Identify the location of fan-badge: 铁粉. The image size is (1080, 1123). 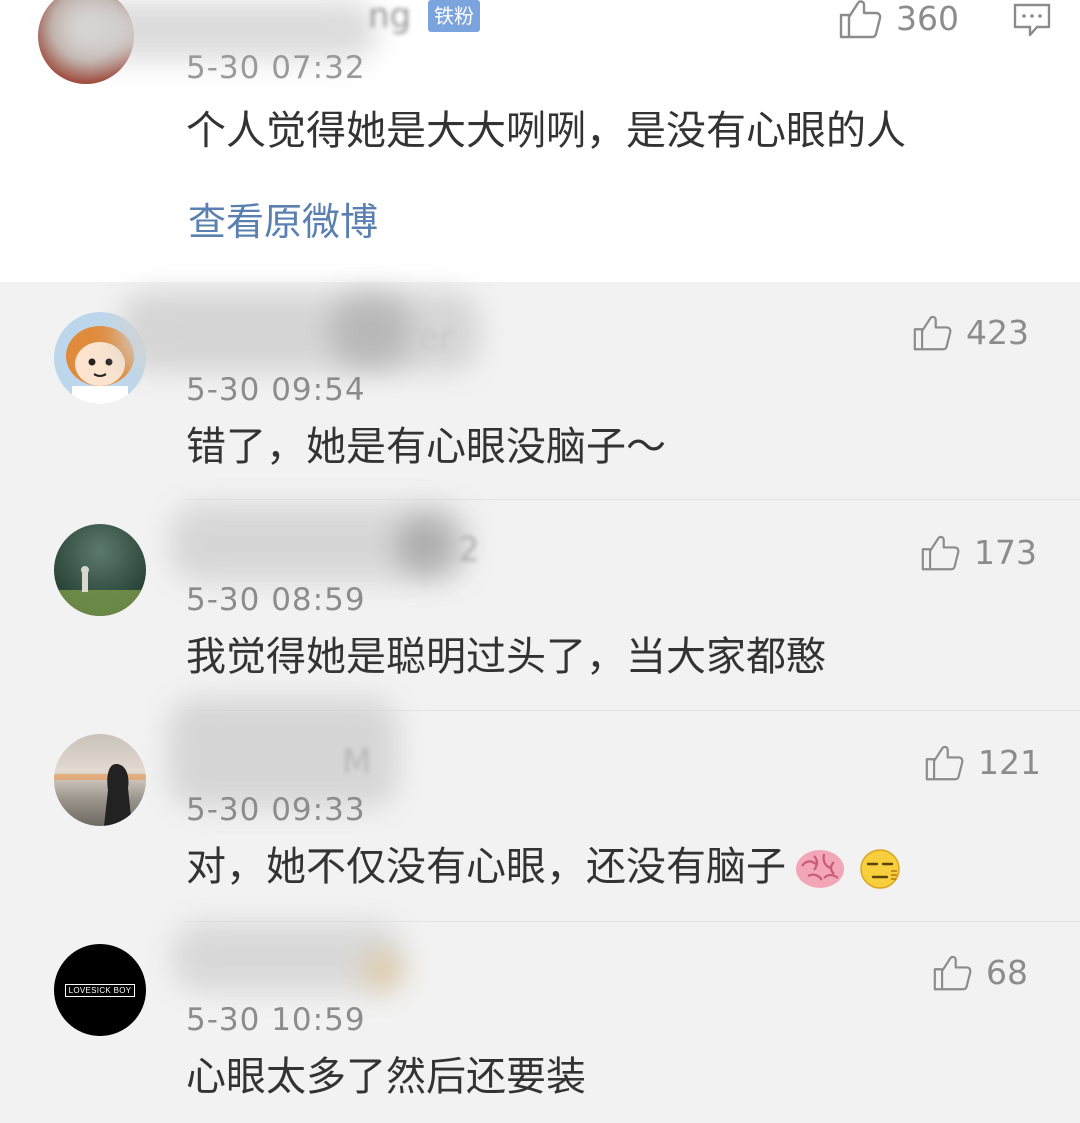
(454, 16).